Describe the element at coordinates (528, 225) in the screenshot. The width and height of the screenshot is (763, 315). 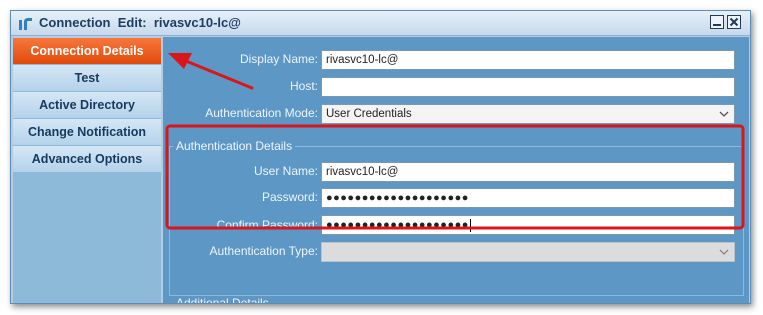
I see `confirm-password-input: ●●●●●●●●●●●●●●●●●●●●` at that location.